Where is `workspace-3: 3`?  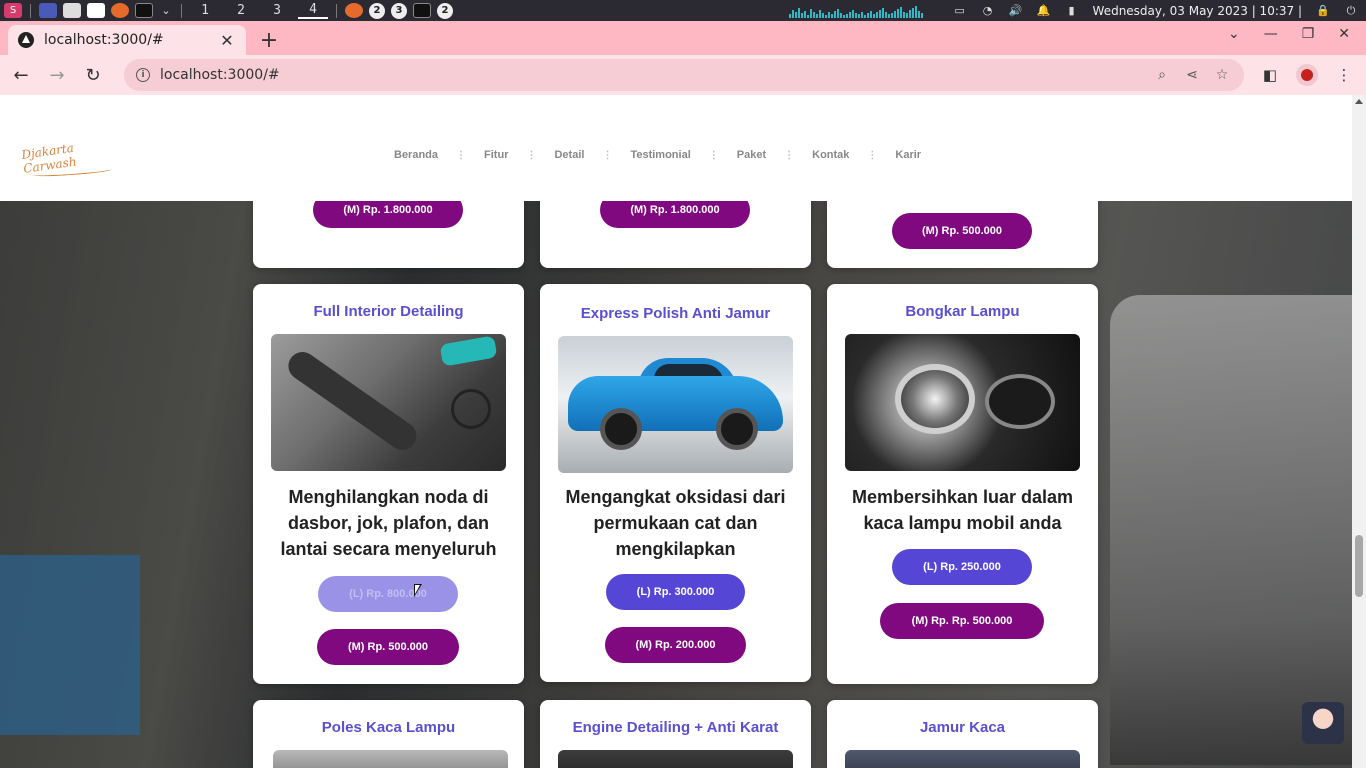
workspace-3: 3 is located at coordinates (277, 10).